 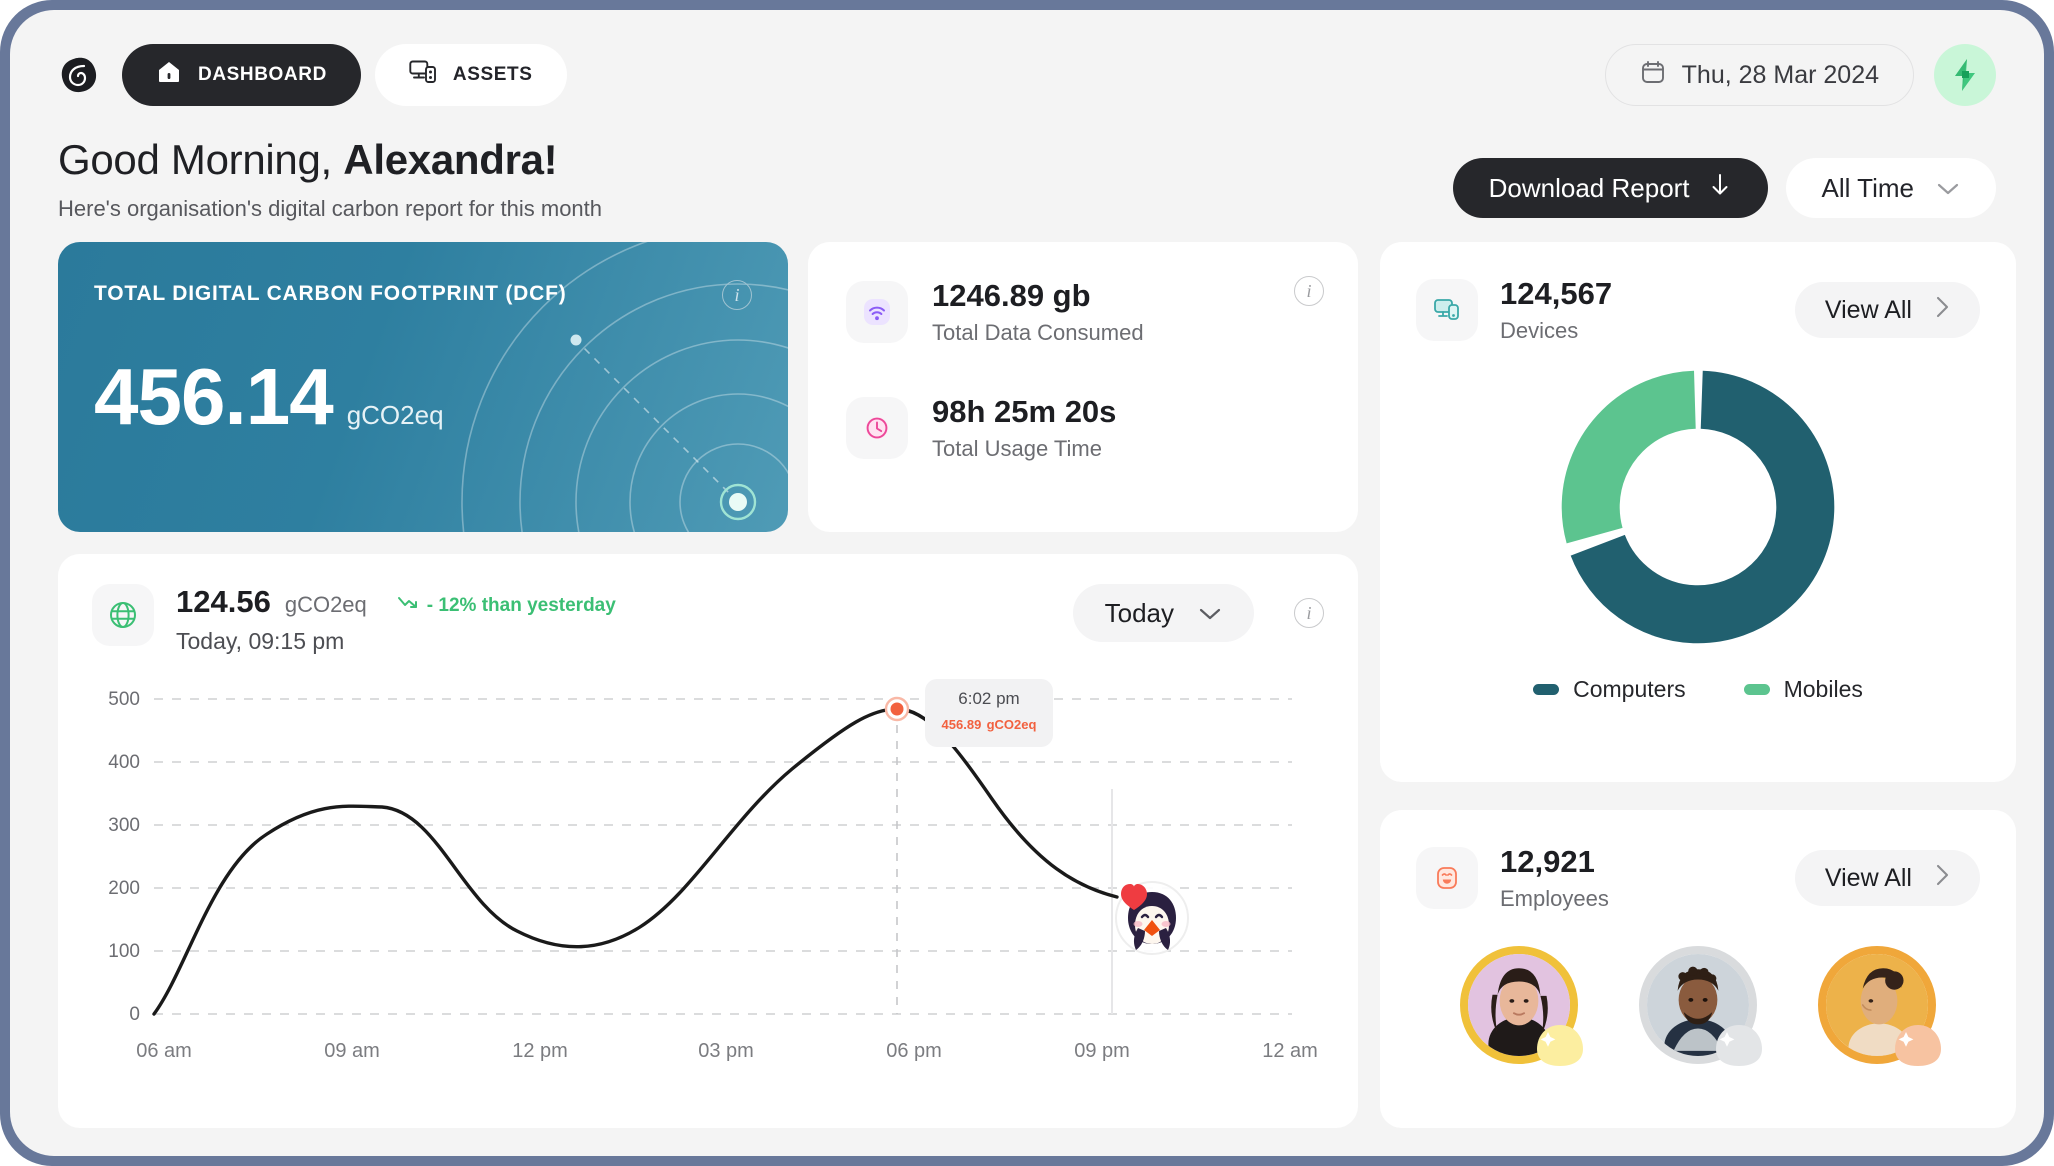 I want to click on devices-card-header: 124,567 Devices View All, so click(x=1698, y=310).